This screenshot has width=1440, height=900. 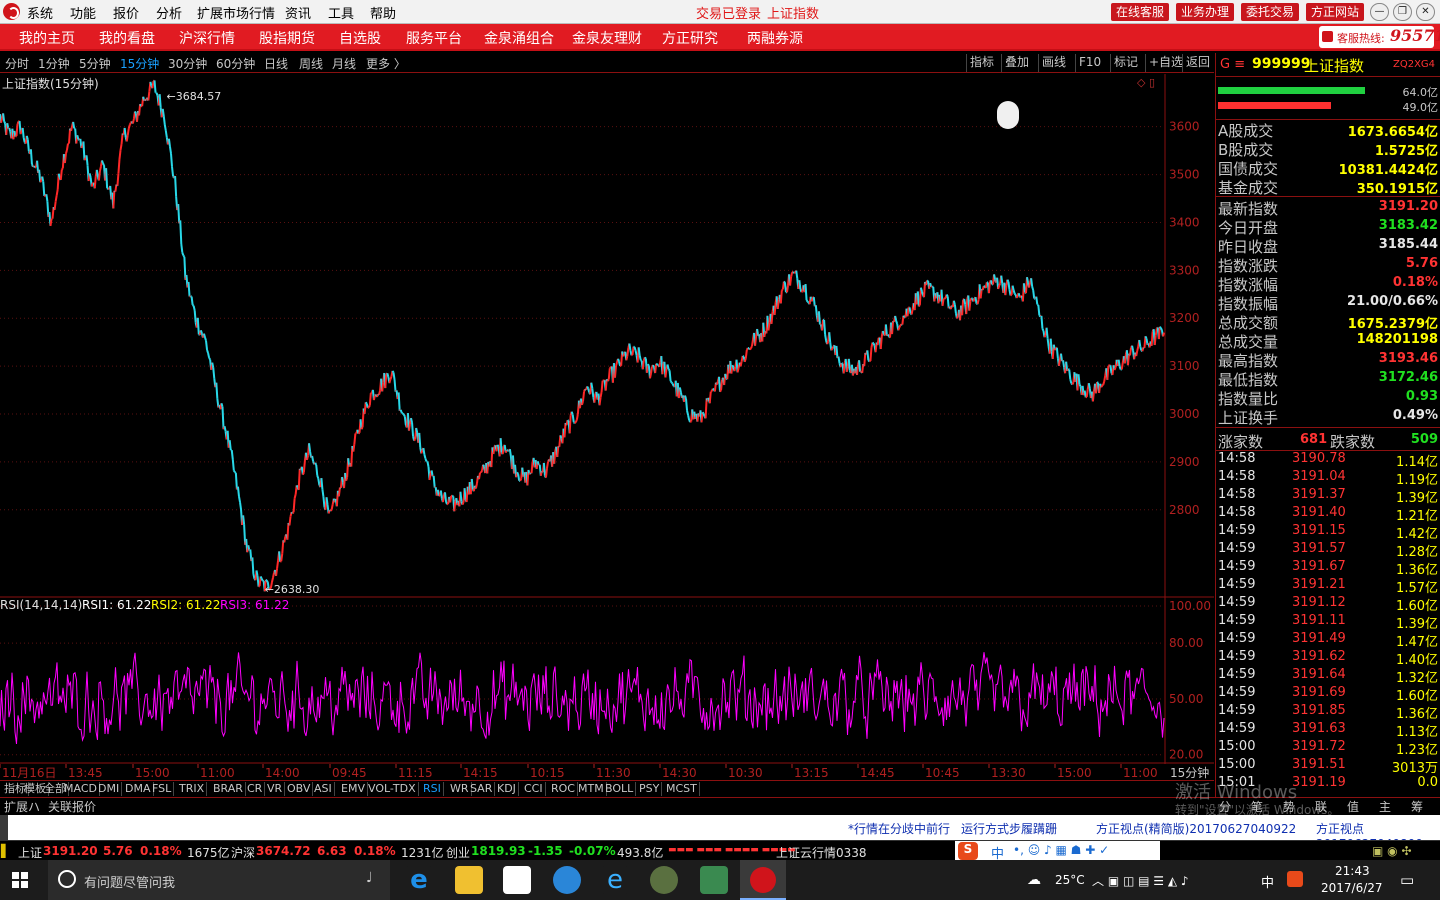 What do you see at coordinates (386, 63) in the screenshot?
I see `period-more: 更多 〉` at bounding box center [386, 63].